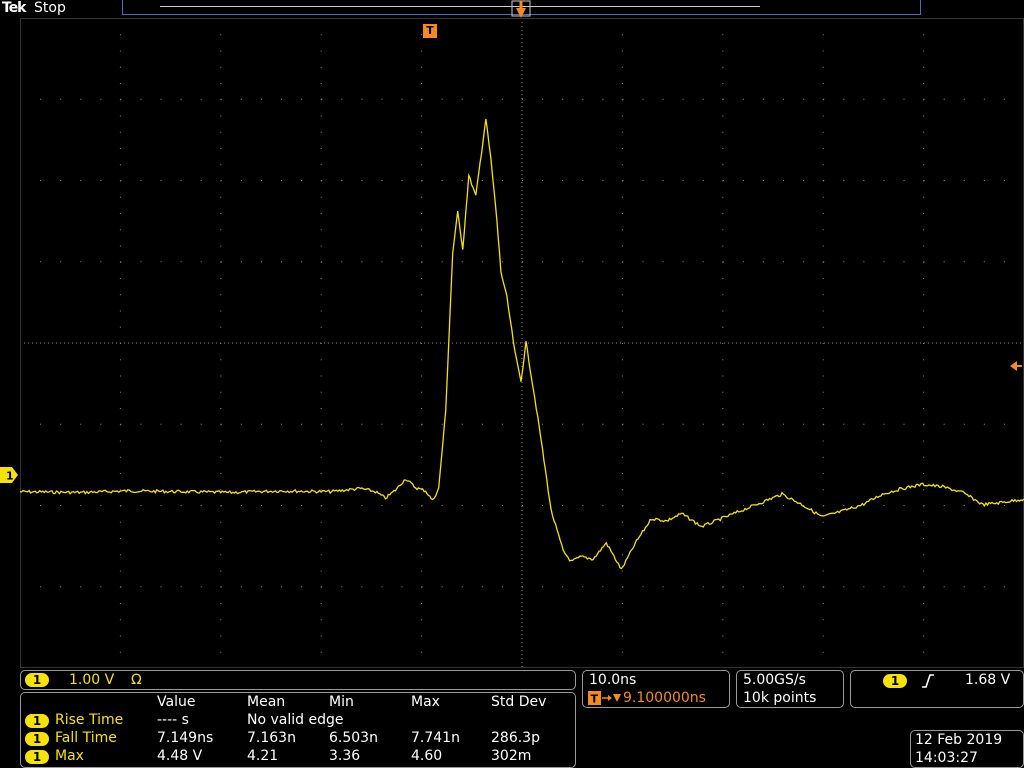  I want to click on meas-row-max: 1 Max 4.48 V 4.21 3.36 4.60 302m, so click(298, 757).